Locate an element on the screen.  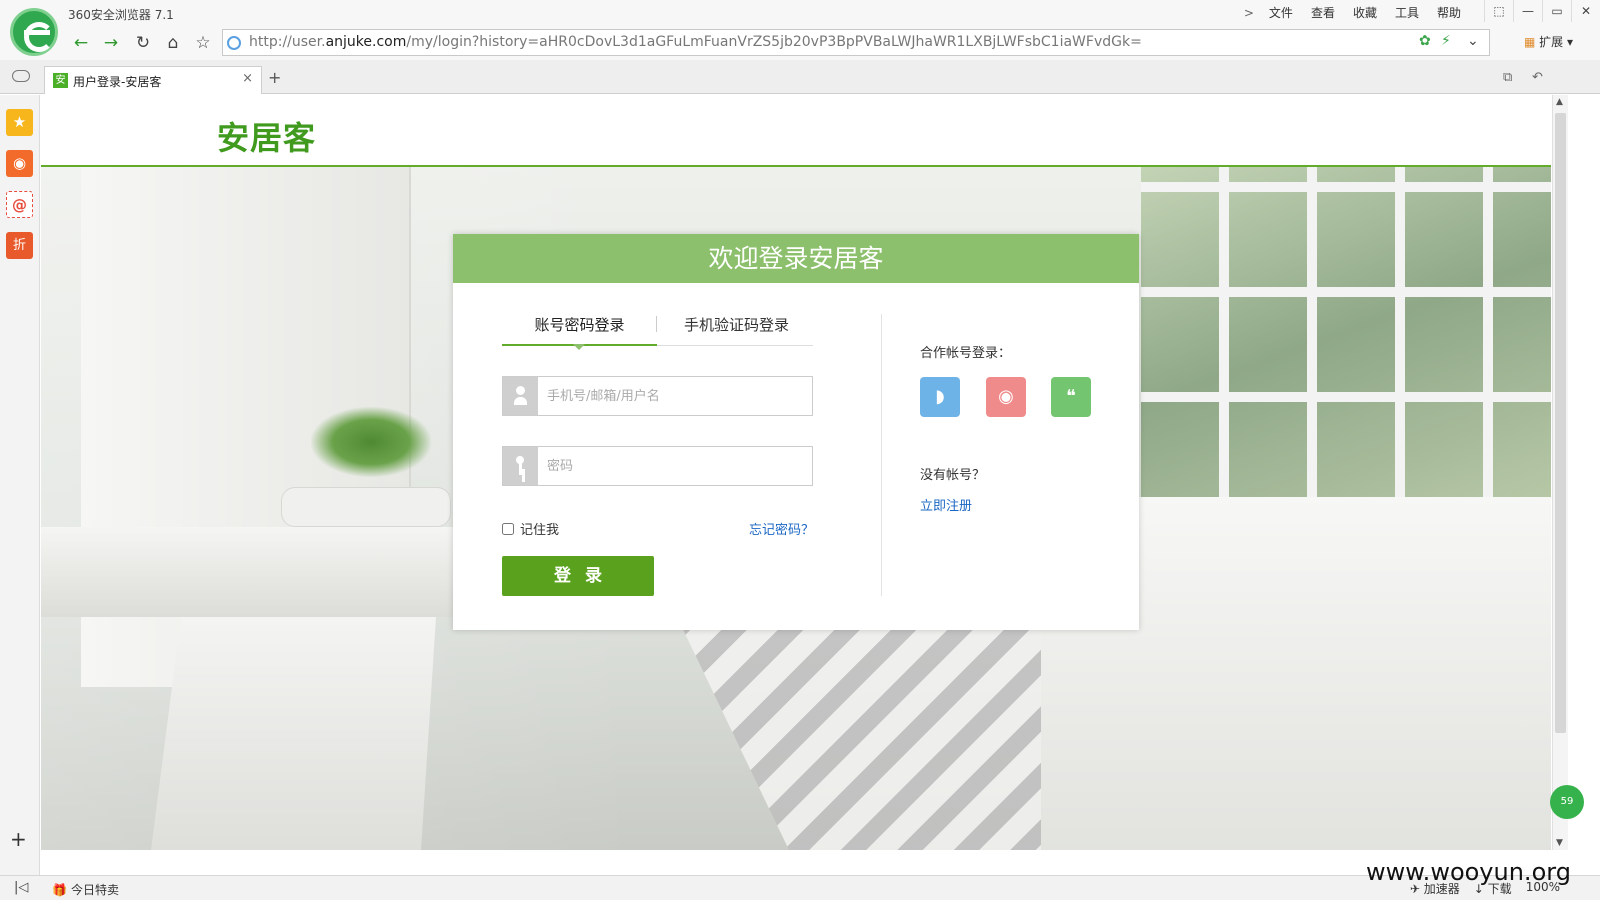
qq-icon: ◗ is located at coordinates (940, 396).